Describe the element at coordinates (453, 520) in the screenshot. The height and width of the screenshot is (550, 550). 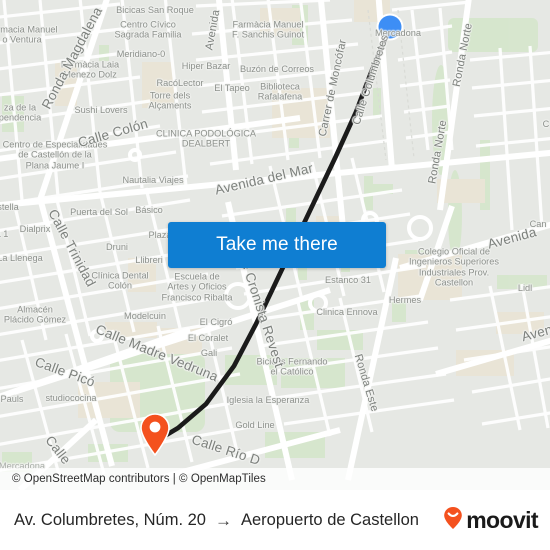
I see `moovit-pin-icon` at that location.